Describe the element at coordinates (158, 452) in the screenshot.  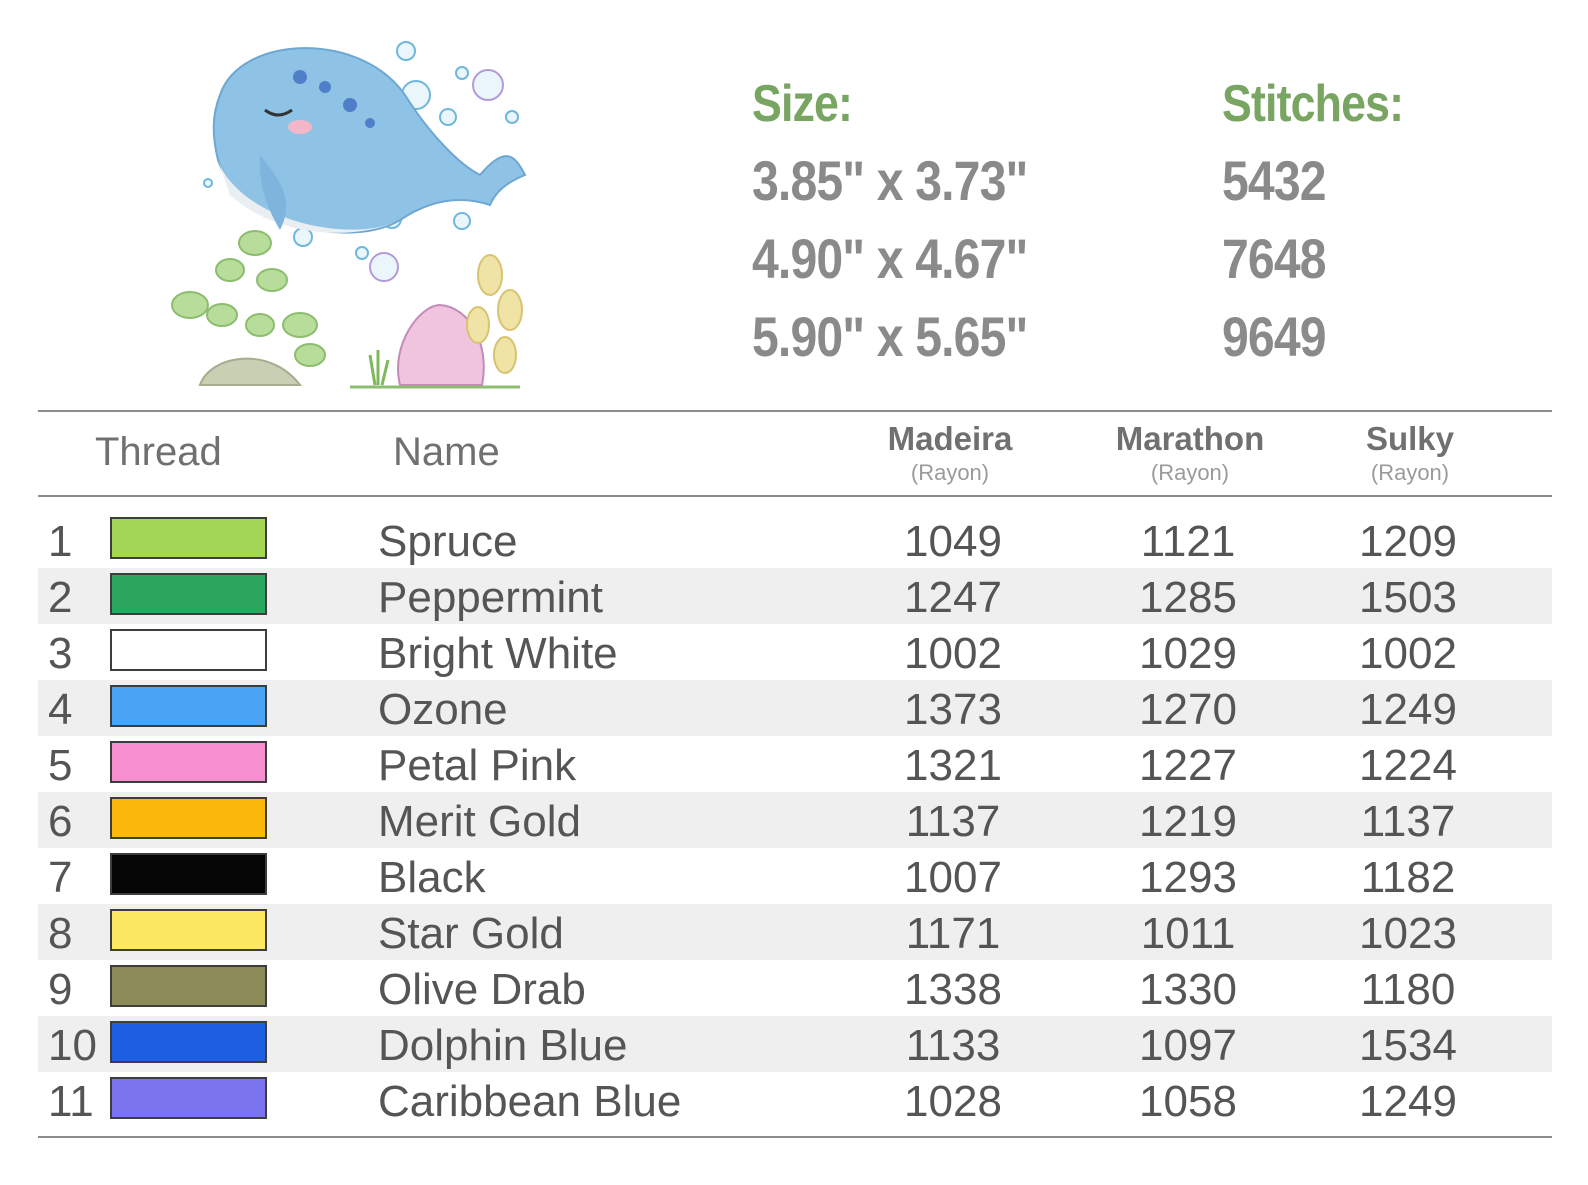
I see `header-thread: Thread` at that location.